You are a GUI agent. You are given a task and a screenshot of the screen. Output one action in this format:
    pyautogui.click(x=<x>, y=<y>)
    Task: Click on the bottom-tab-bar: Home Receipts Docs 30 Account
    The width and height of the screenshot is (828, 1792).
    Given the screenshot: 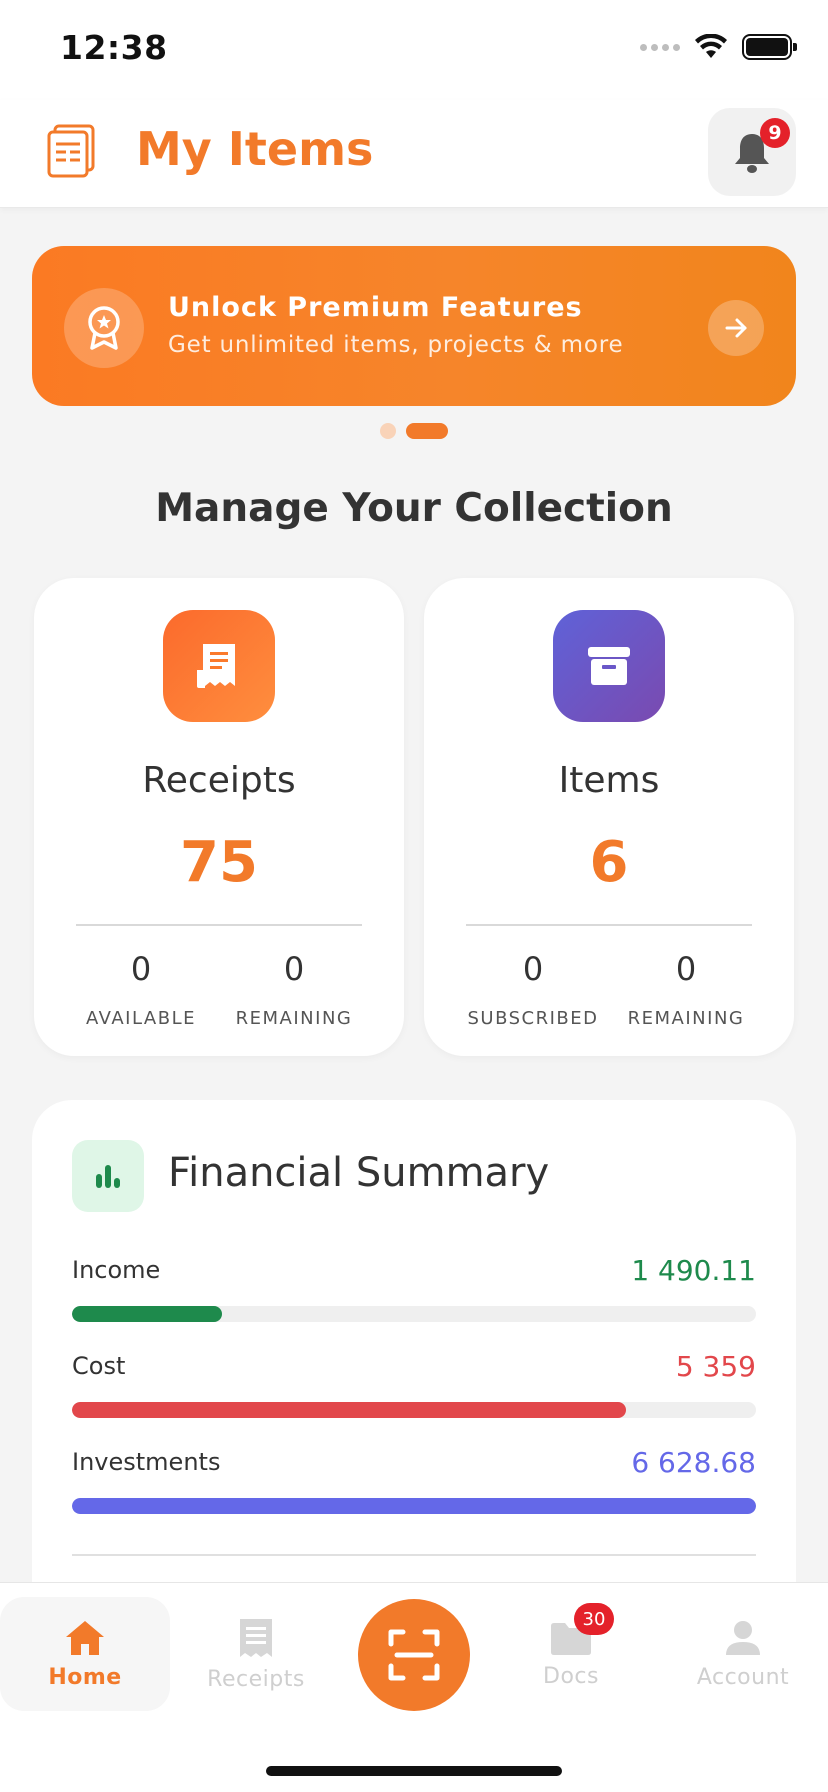 What is the action you would take?
    pyautogui.click(x=414, y=1687)
    